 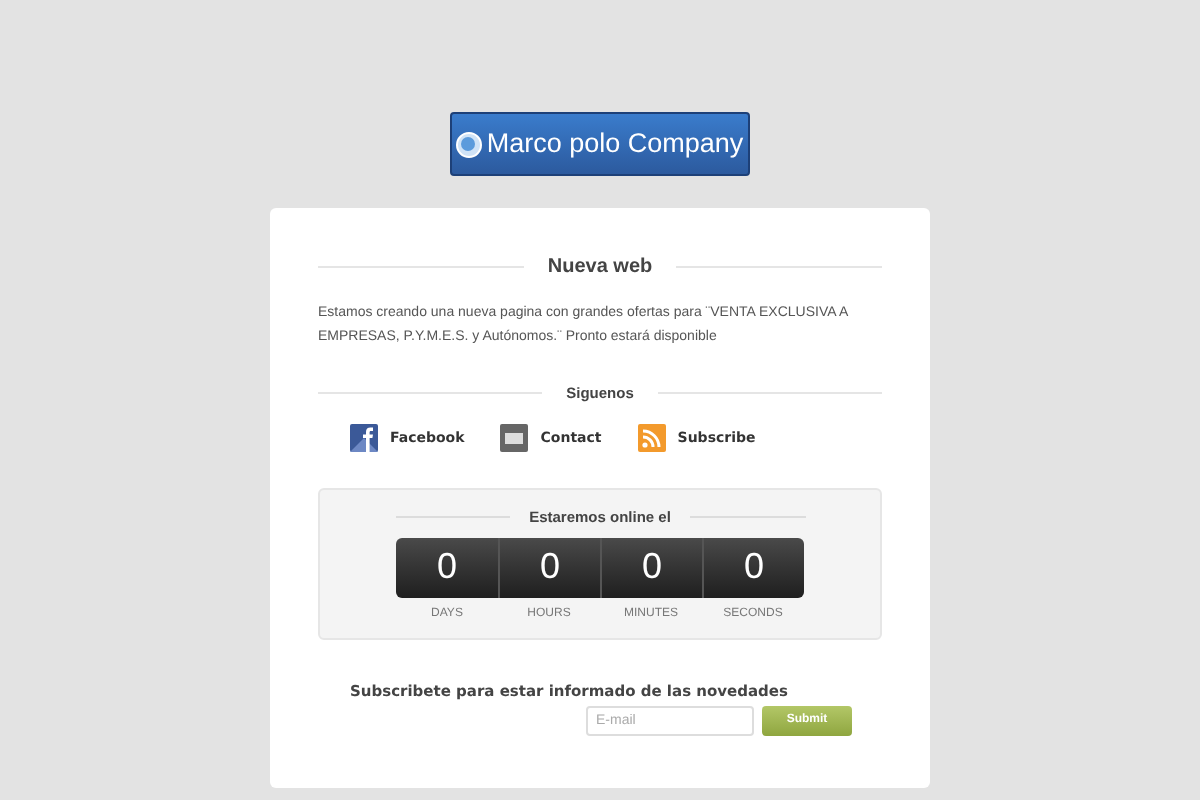 I want to click on facebook-icon, so click(x=364, y=438).